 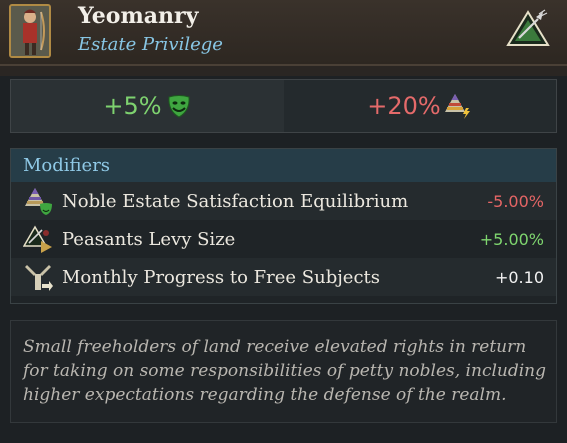 I want to click on archer-portrait-icon, so click(x=30, y=31).